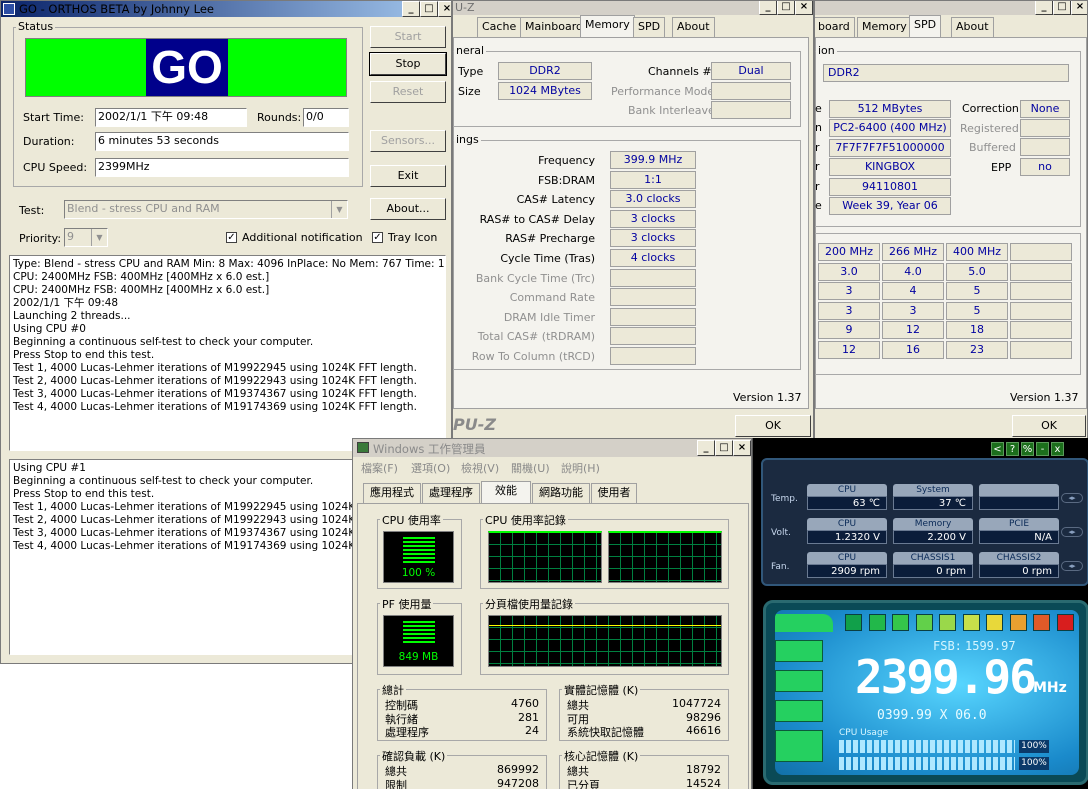 The image size is (1088, 789). Describe the element at coordinates (977, 330) in the screenshot. I see `spd-timing-cell: 18` at that location.